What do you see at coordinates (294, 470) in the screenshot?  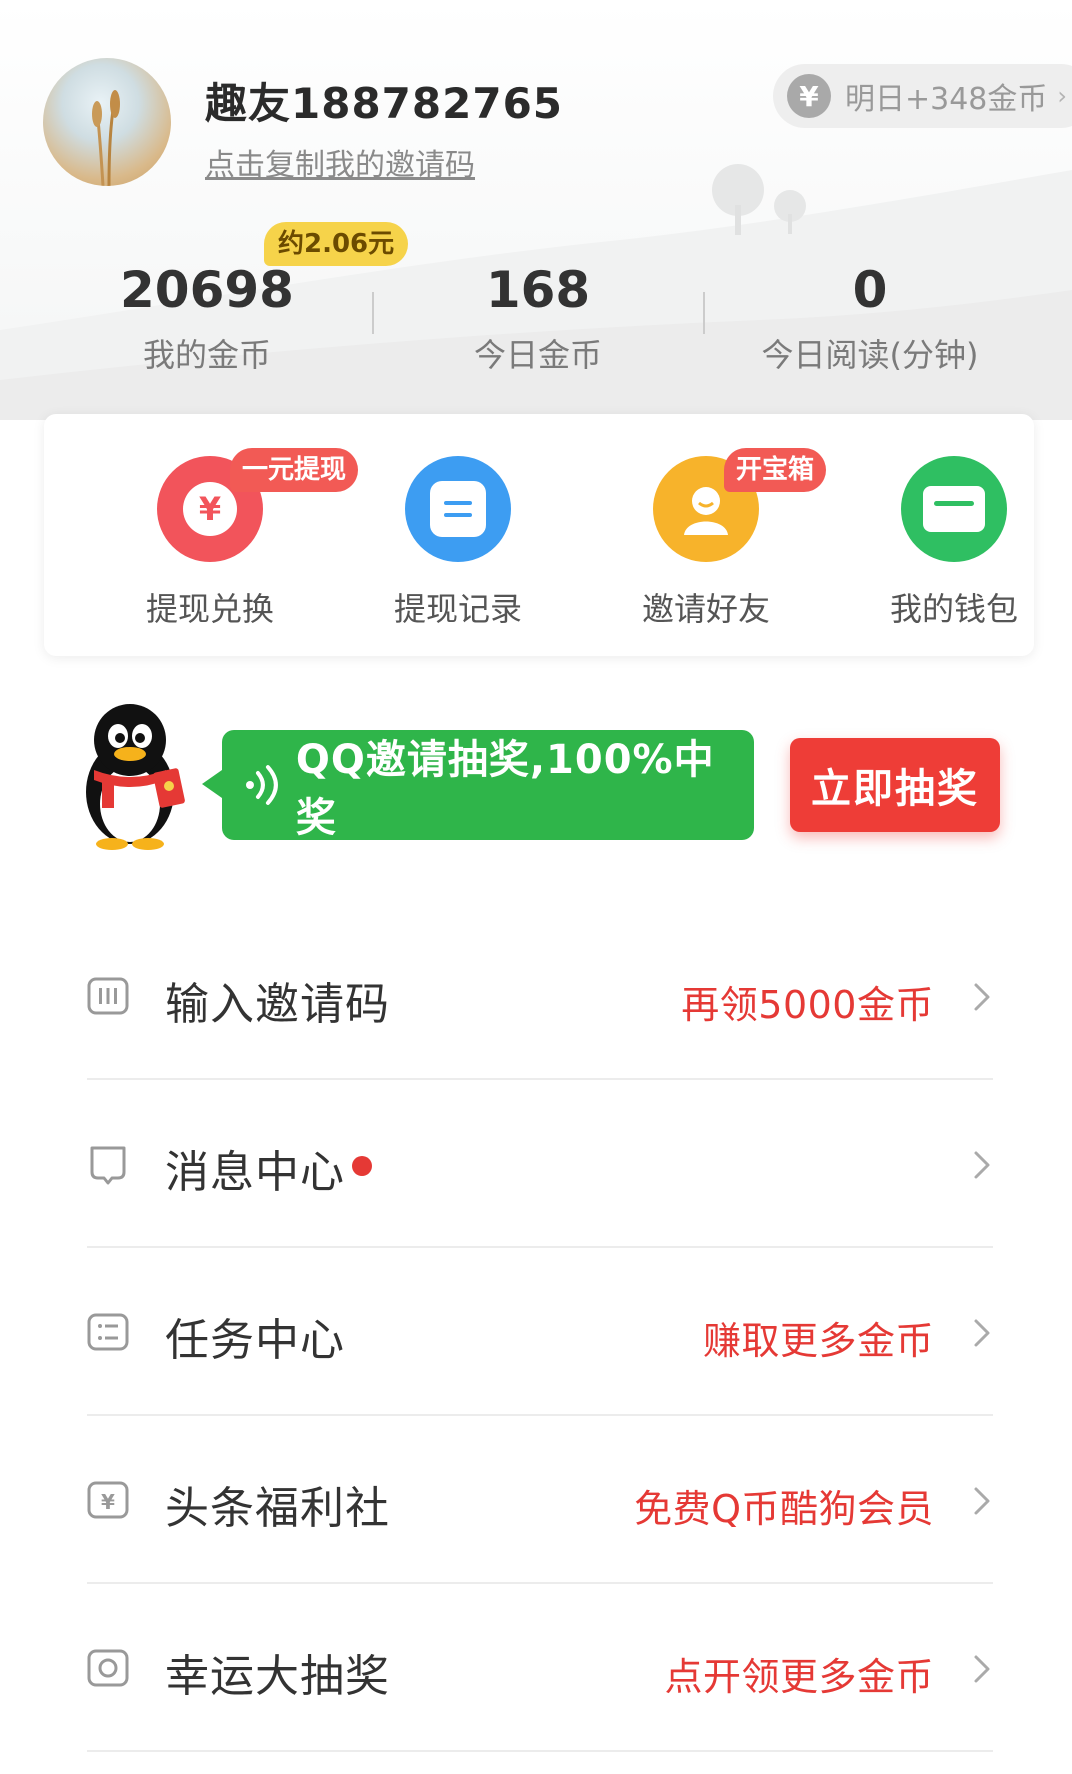 I see `withdraw-badge: 一元提现` at bounding box center [294, 470].